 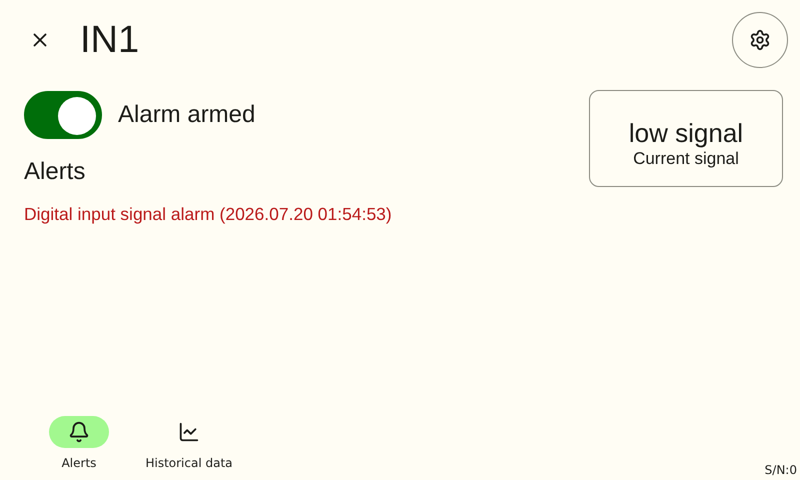 I want to click on settings-icon, so click(x=760, y=40).